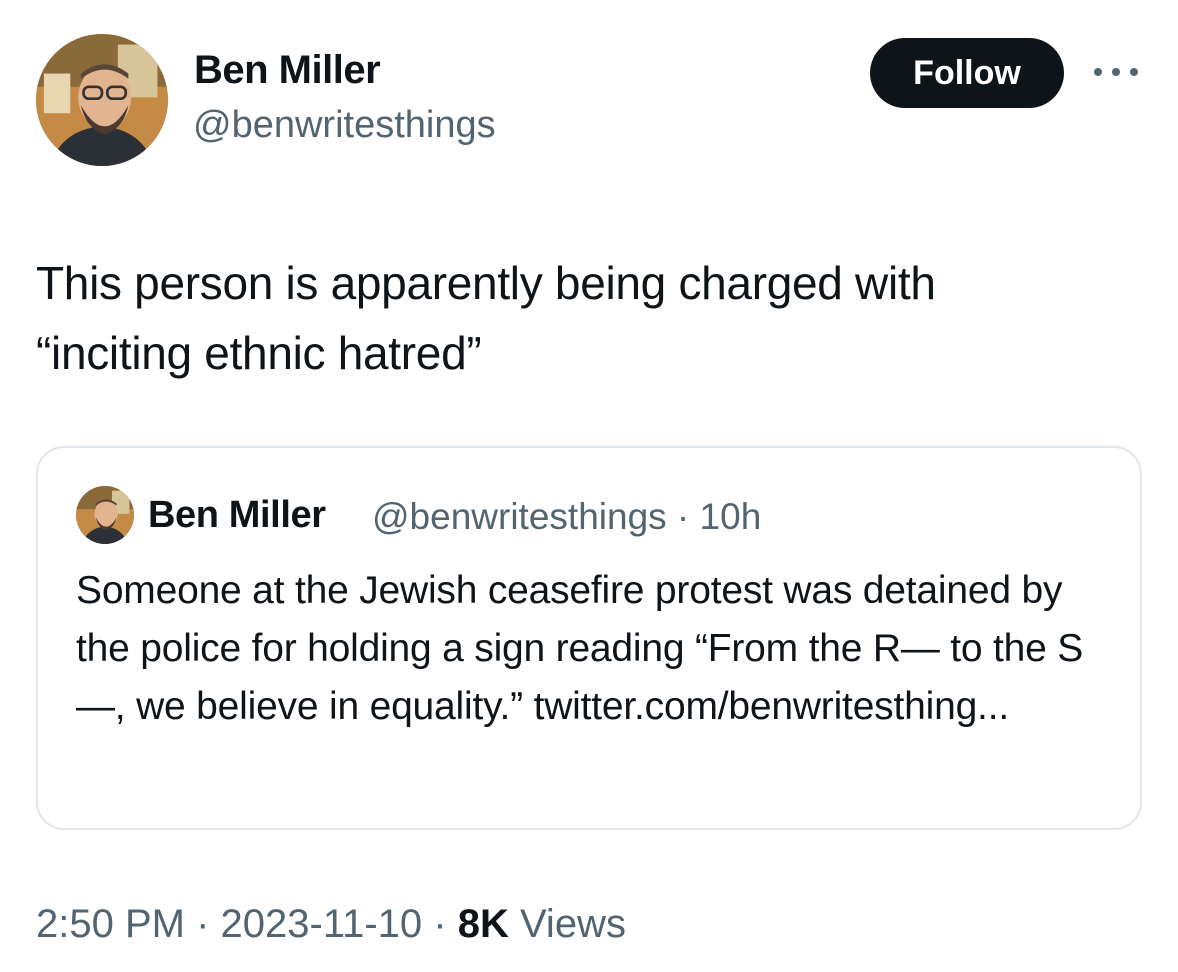 The height and width of the screenshot is (972, 1178). Describe the element at coordinates (1116, 72) in the screenshot. I see `more-horizontal-icon` at that location.